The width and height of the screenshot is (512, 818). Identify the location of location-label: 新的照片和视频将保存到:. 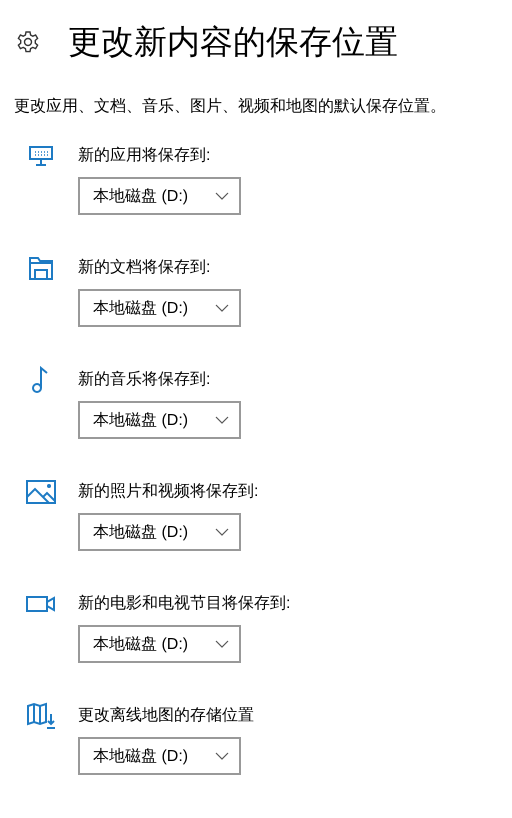
(169, 492).